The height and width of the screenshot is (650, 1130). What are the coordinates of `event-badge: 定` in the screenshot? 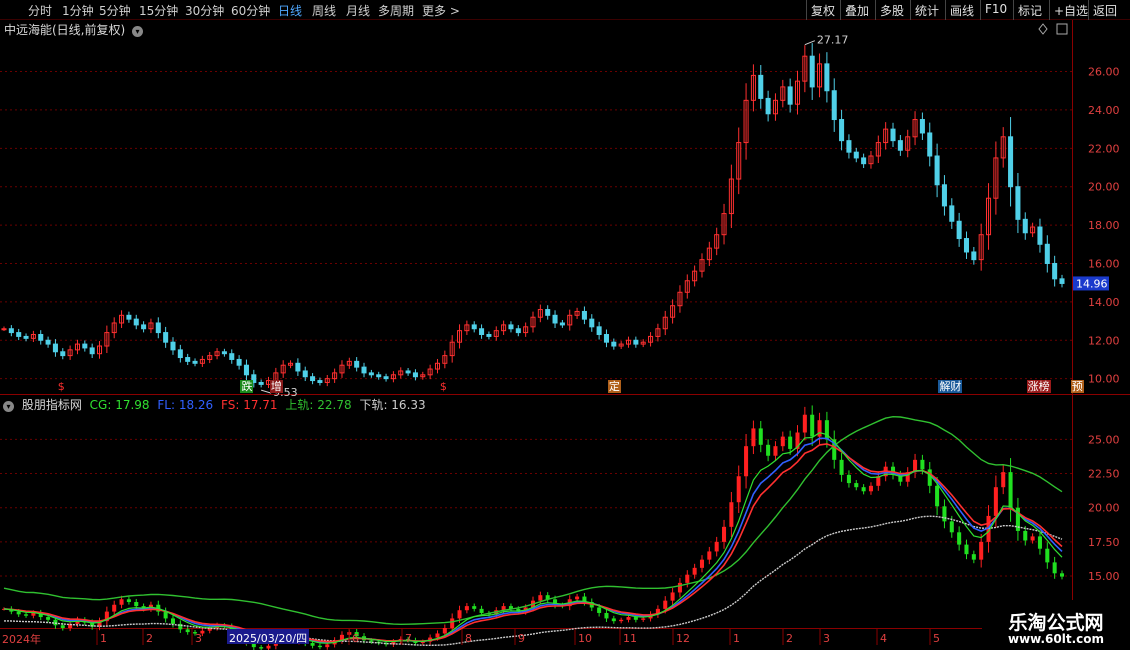 It's located at (614, 386).